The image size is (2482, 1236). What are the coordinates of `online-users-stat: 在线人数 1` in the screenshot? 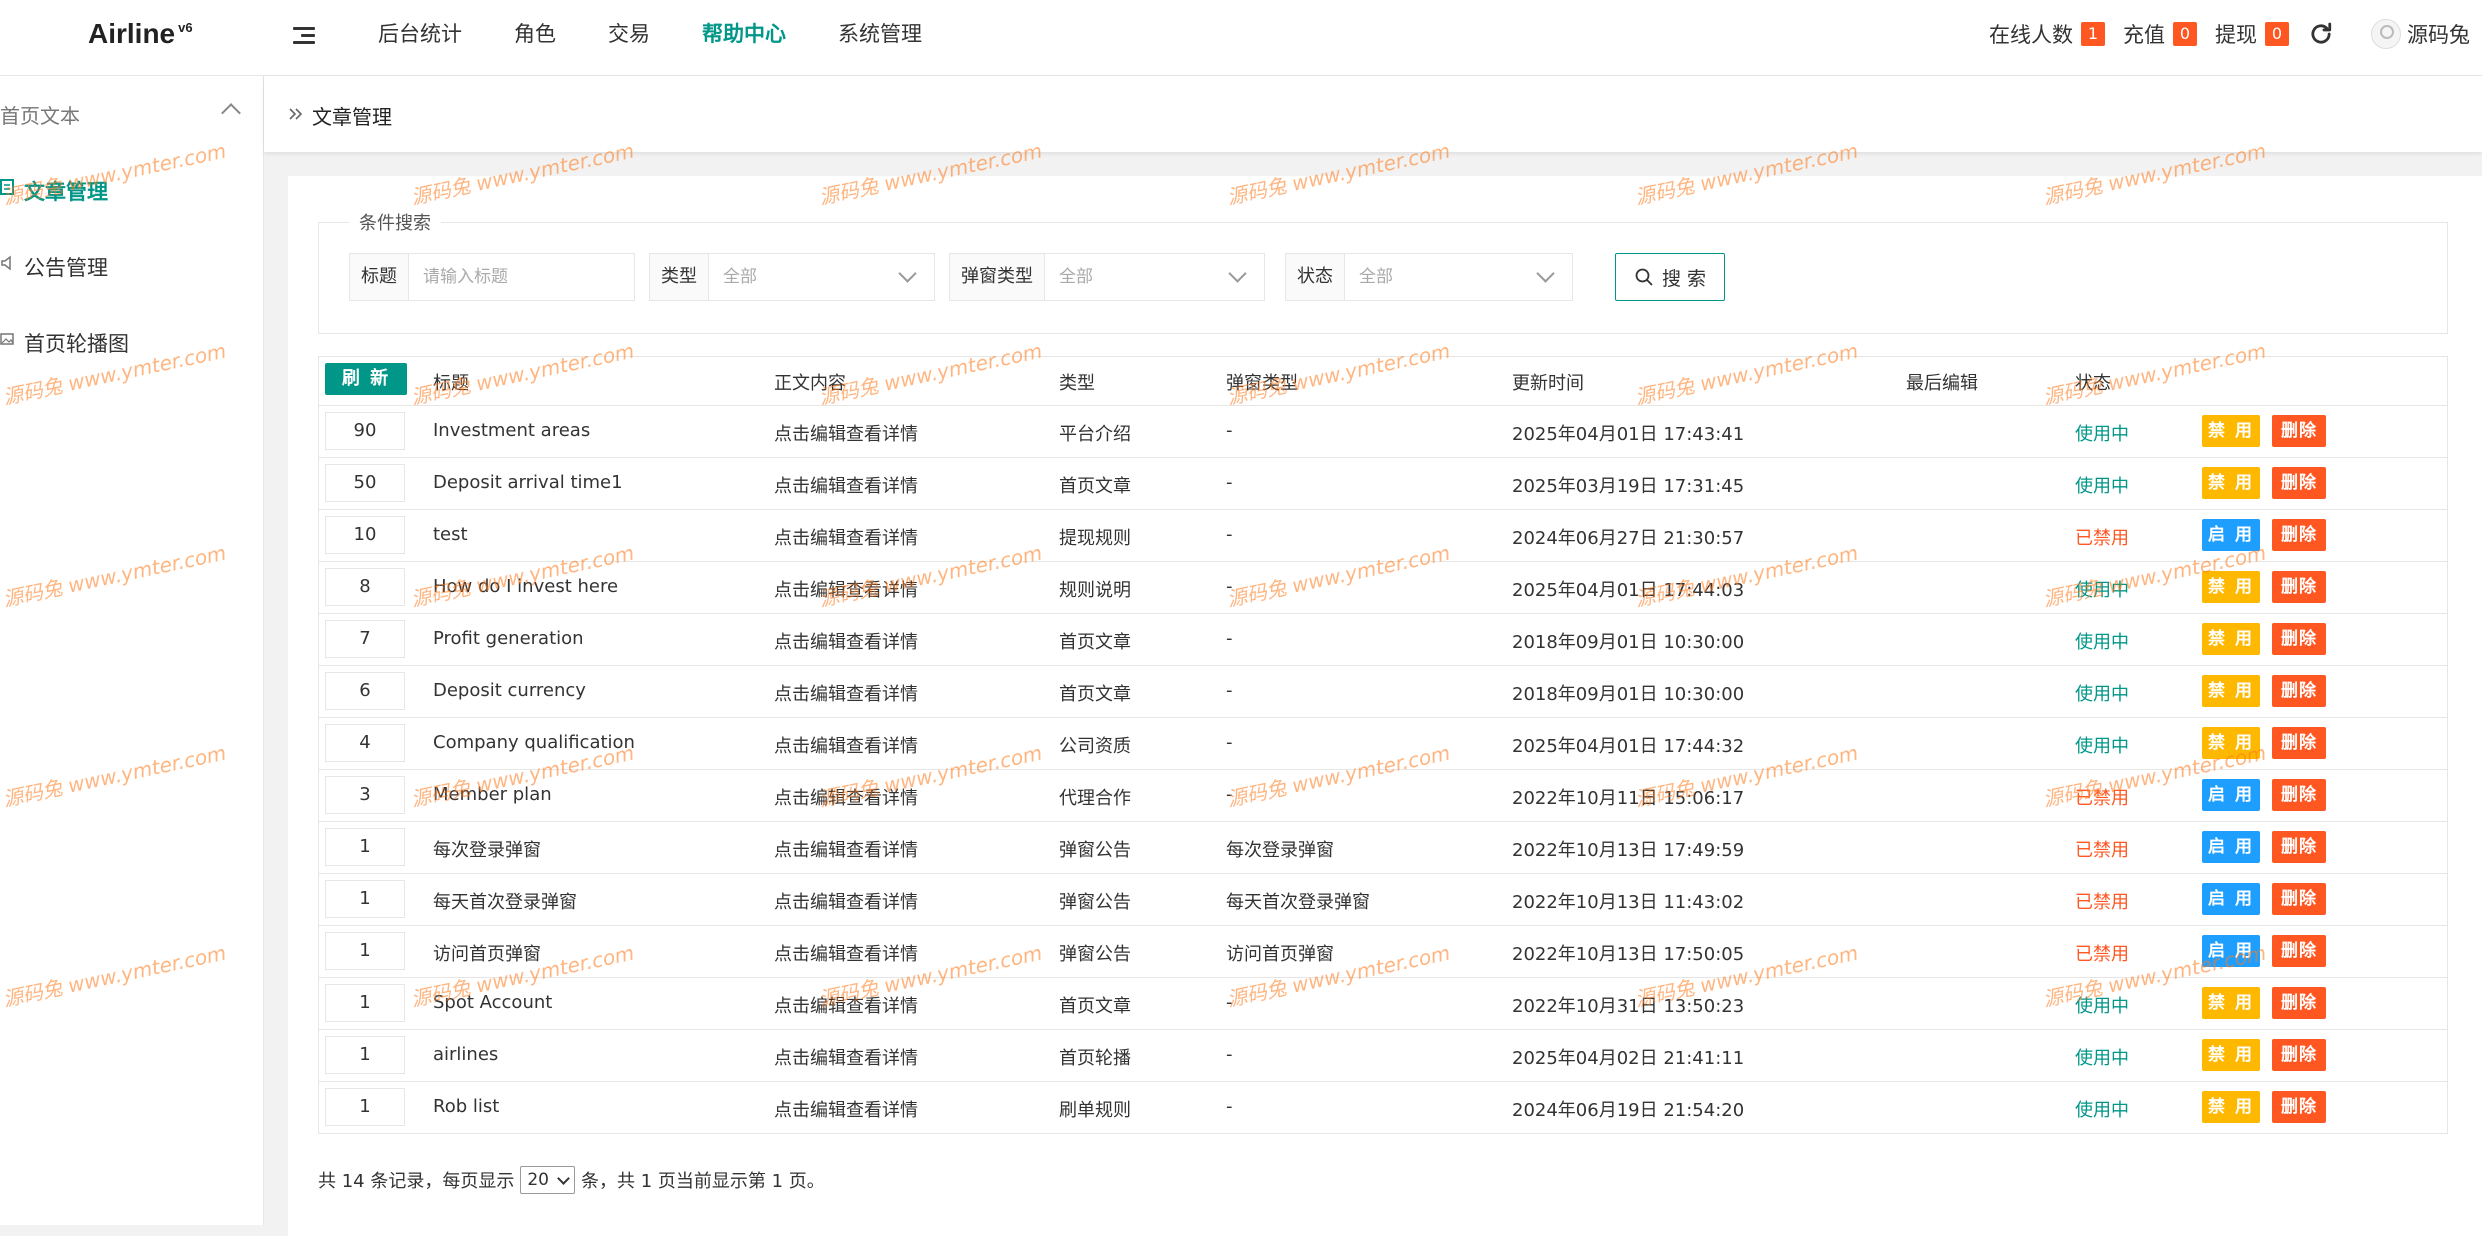 It's located at (2047, 34).